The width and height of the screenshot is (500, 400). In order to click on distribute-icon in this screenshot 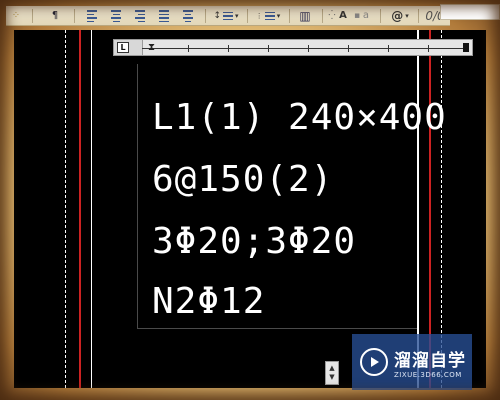, I will do `click(188, 16)`.